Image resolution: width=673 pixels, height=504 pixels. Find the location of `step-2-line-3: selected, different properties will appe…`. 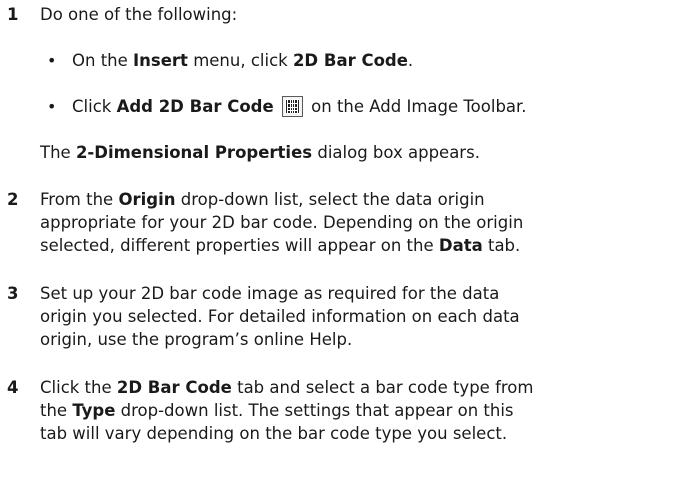

step-2-line-3: selected, different properties will appe… is located at coordinates (280, 246).